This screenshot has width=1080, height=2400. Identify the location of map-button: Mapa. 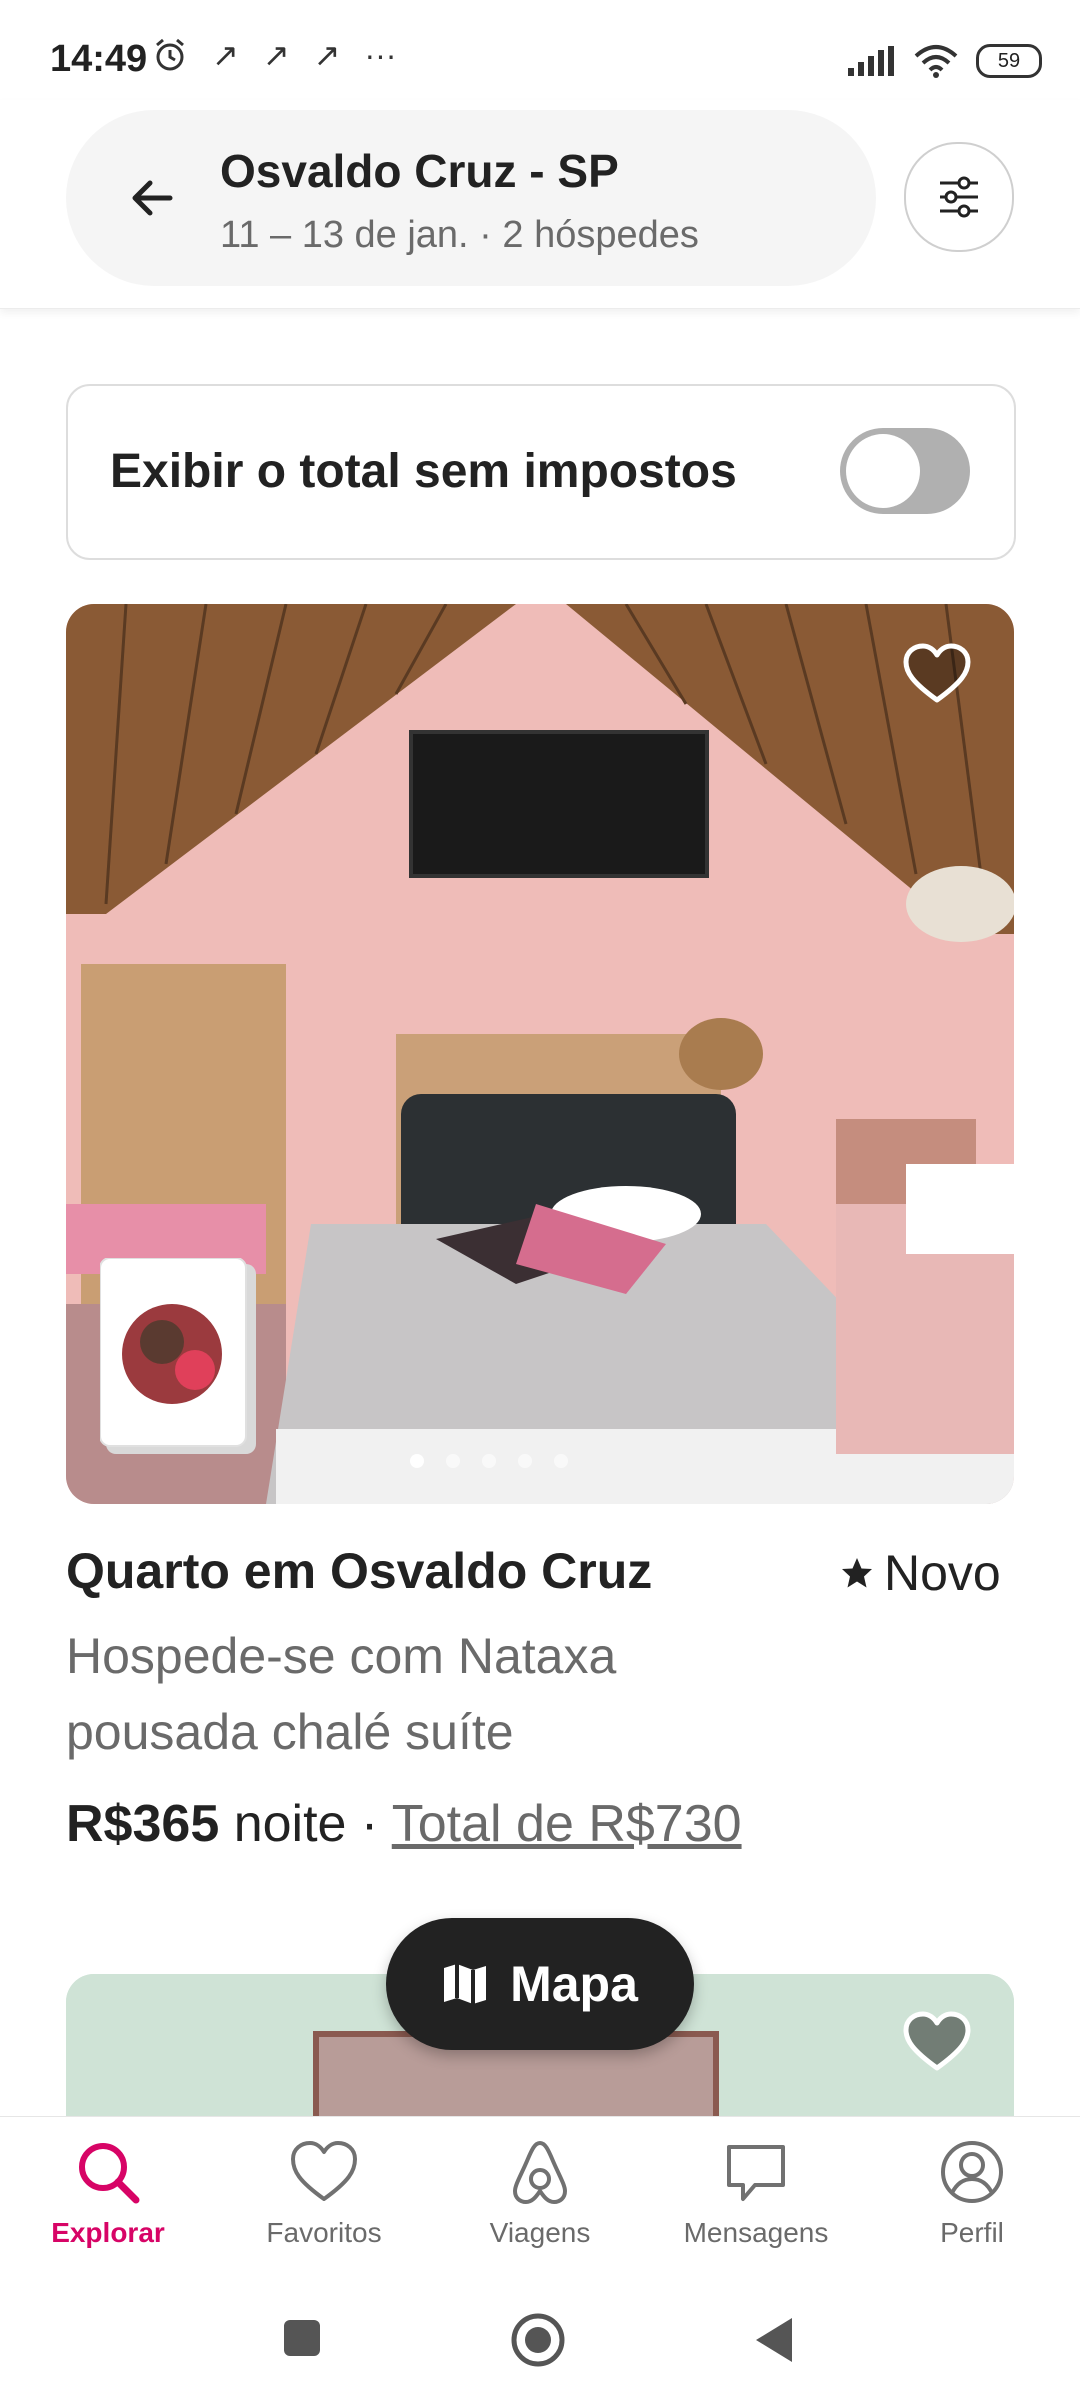
(540, 1984).